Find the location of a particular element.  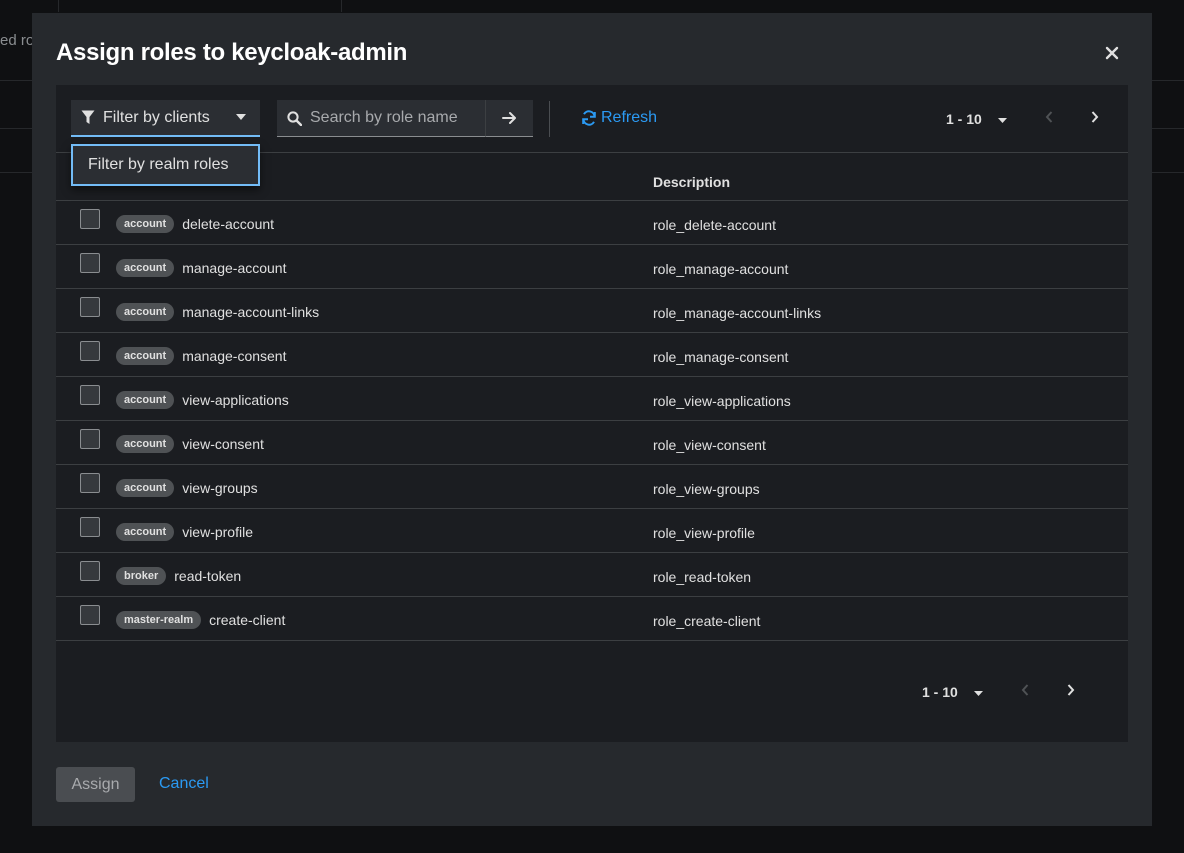

role-description: role_manage-account is located at coordinates (721, 269).